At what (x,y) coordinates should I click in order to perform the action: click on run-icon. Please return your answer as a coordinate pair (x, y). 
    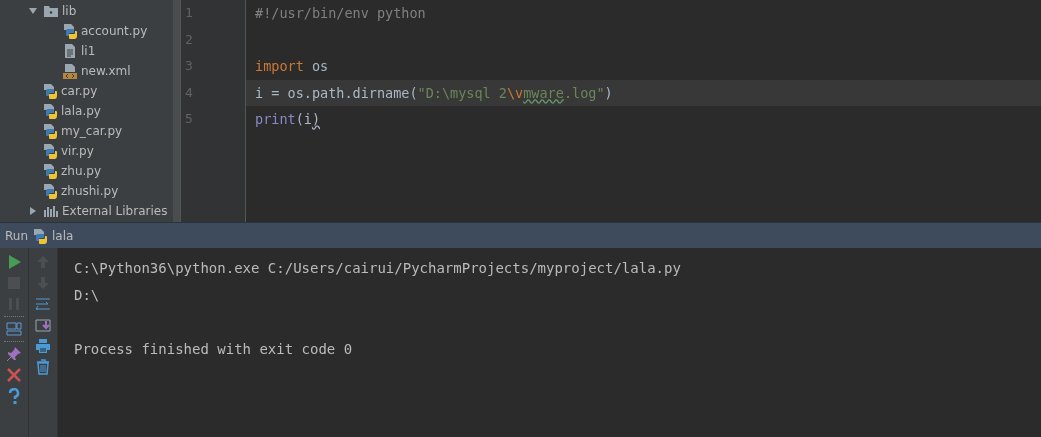
    Looking at the image, I should click on (14, 262).